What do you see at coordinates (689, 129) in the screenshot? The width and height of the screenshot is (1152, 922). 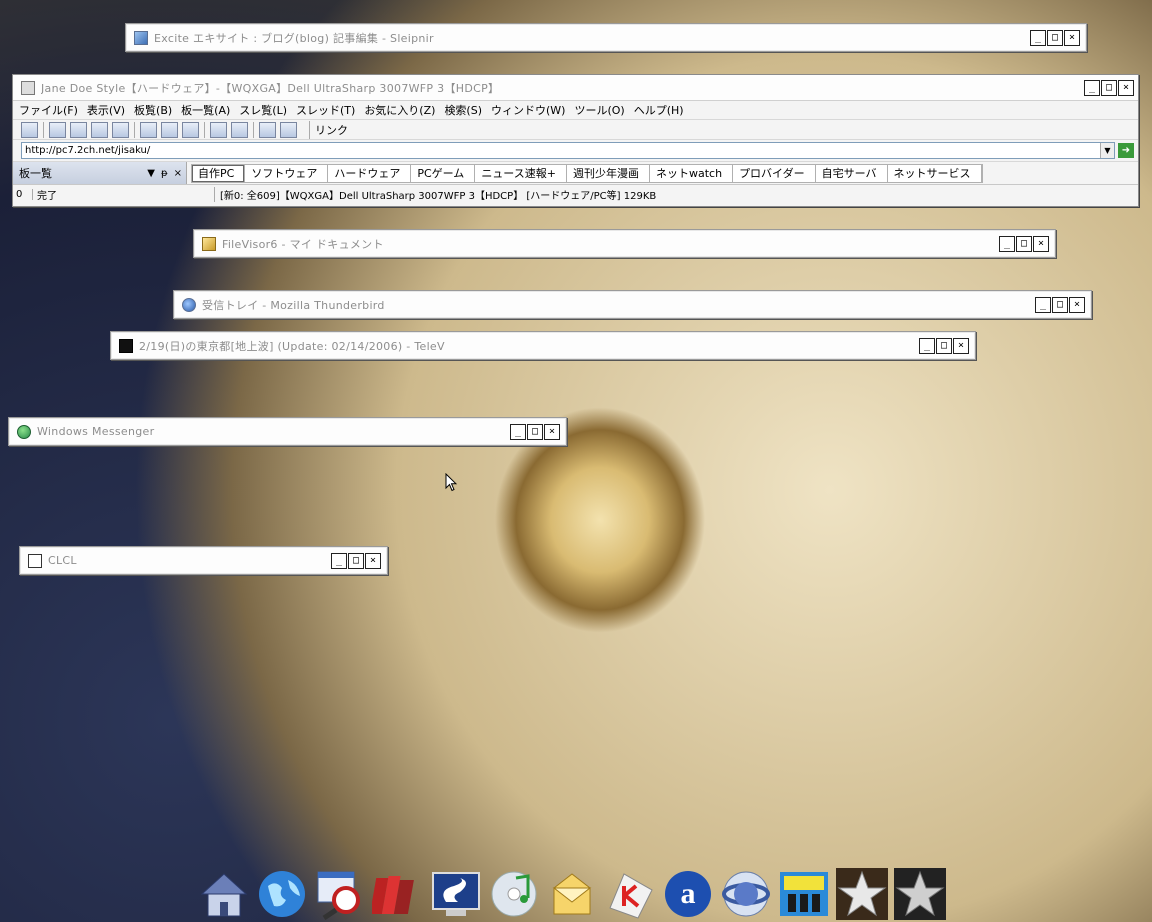 I see `link-bar: リンク` at bounding box center [689, 129].